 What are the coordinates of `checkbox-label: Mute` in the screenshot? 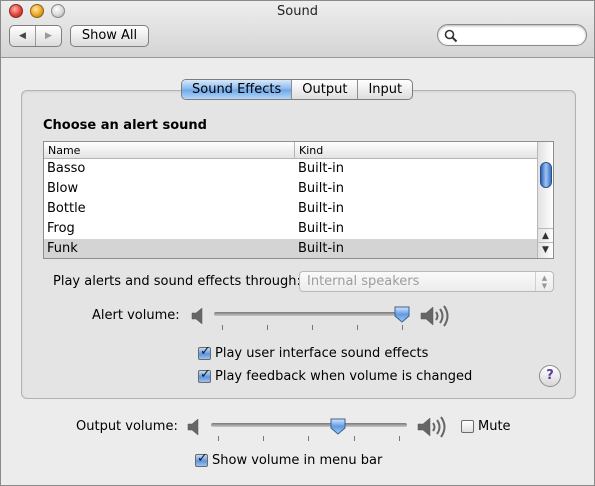 It's located at (494, 426).